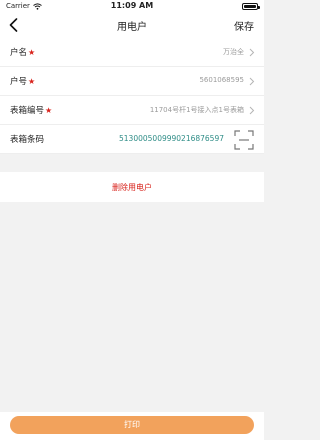 This screenshot has width=320, height=440. Describe the element at coordinates (171, 138) in the screenshot. I see `meter-box-barcode-value: 5130005009990216876597` at that location.